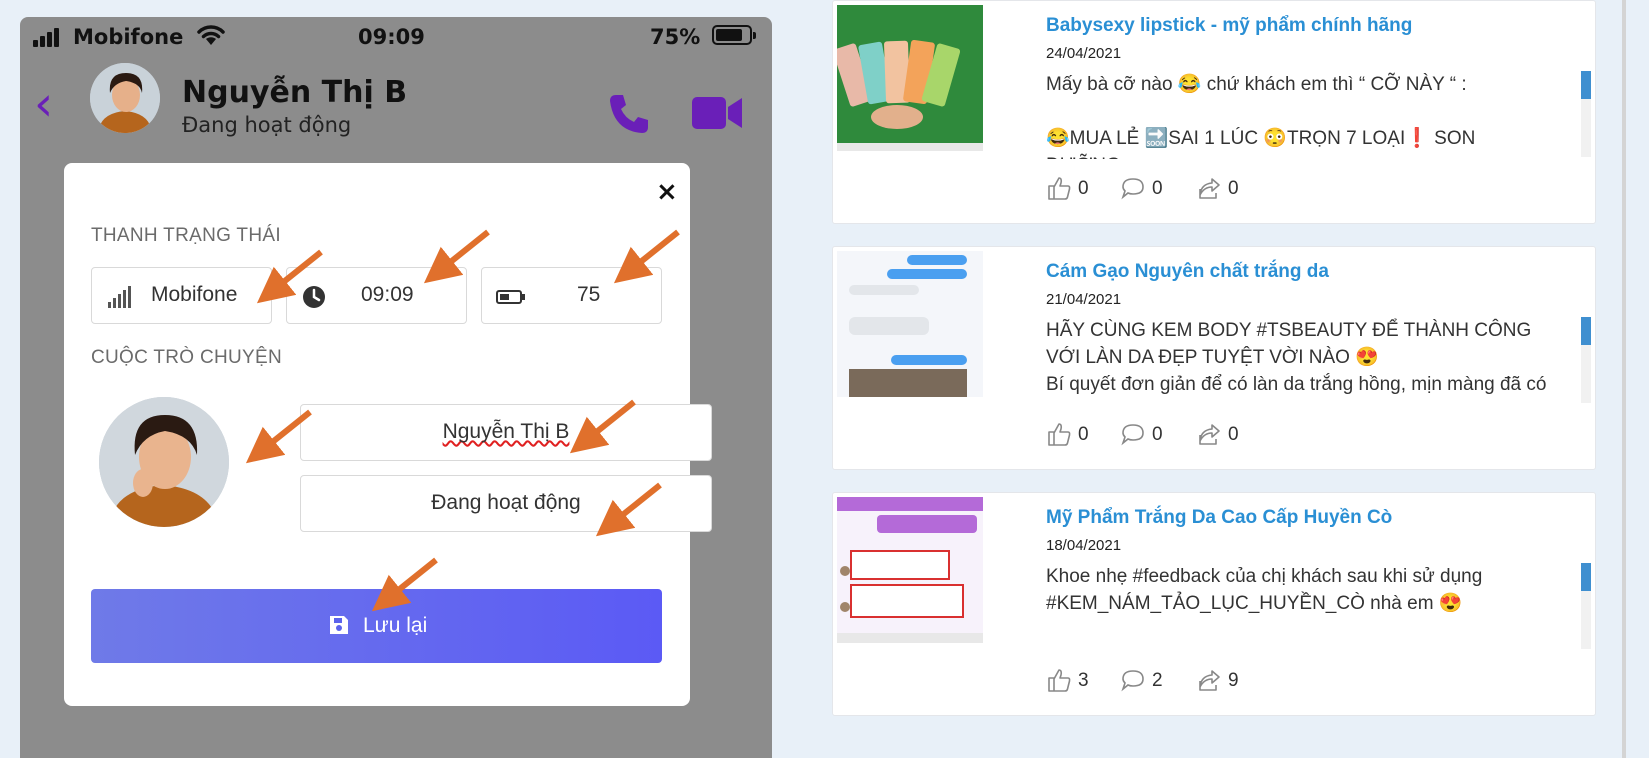 The height and width of the screenshot is (758, 1649). I want to click on status-carrier: Mobifone, so click(128, 37).